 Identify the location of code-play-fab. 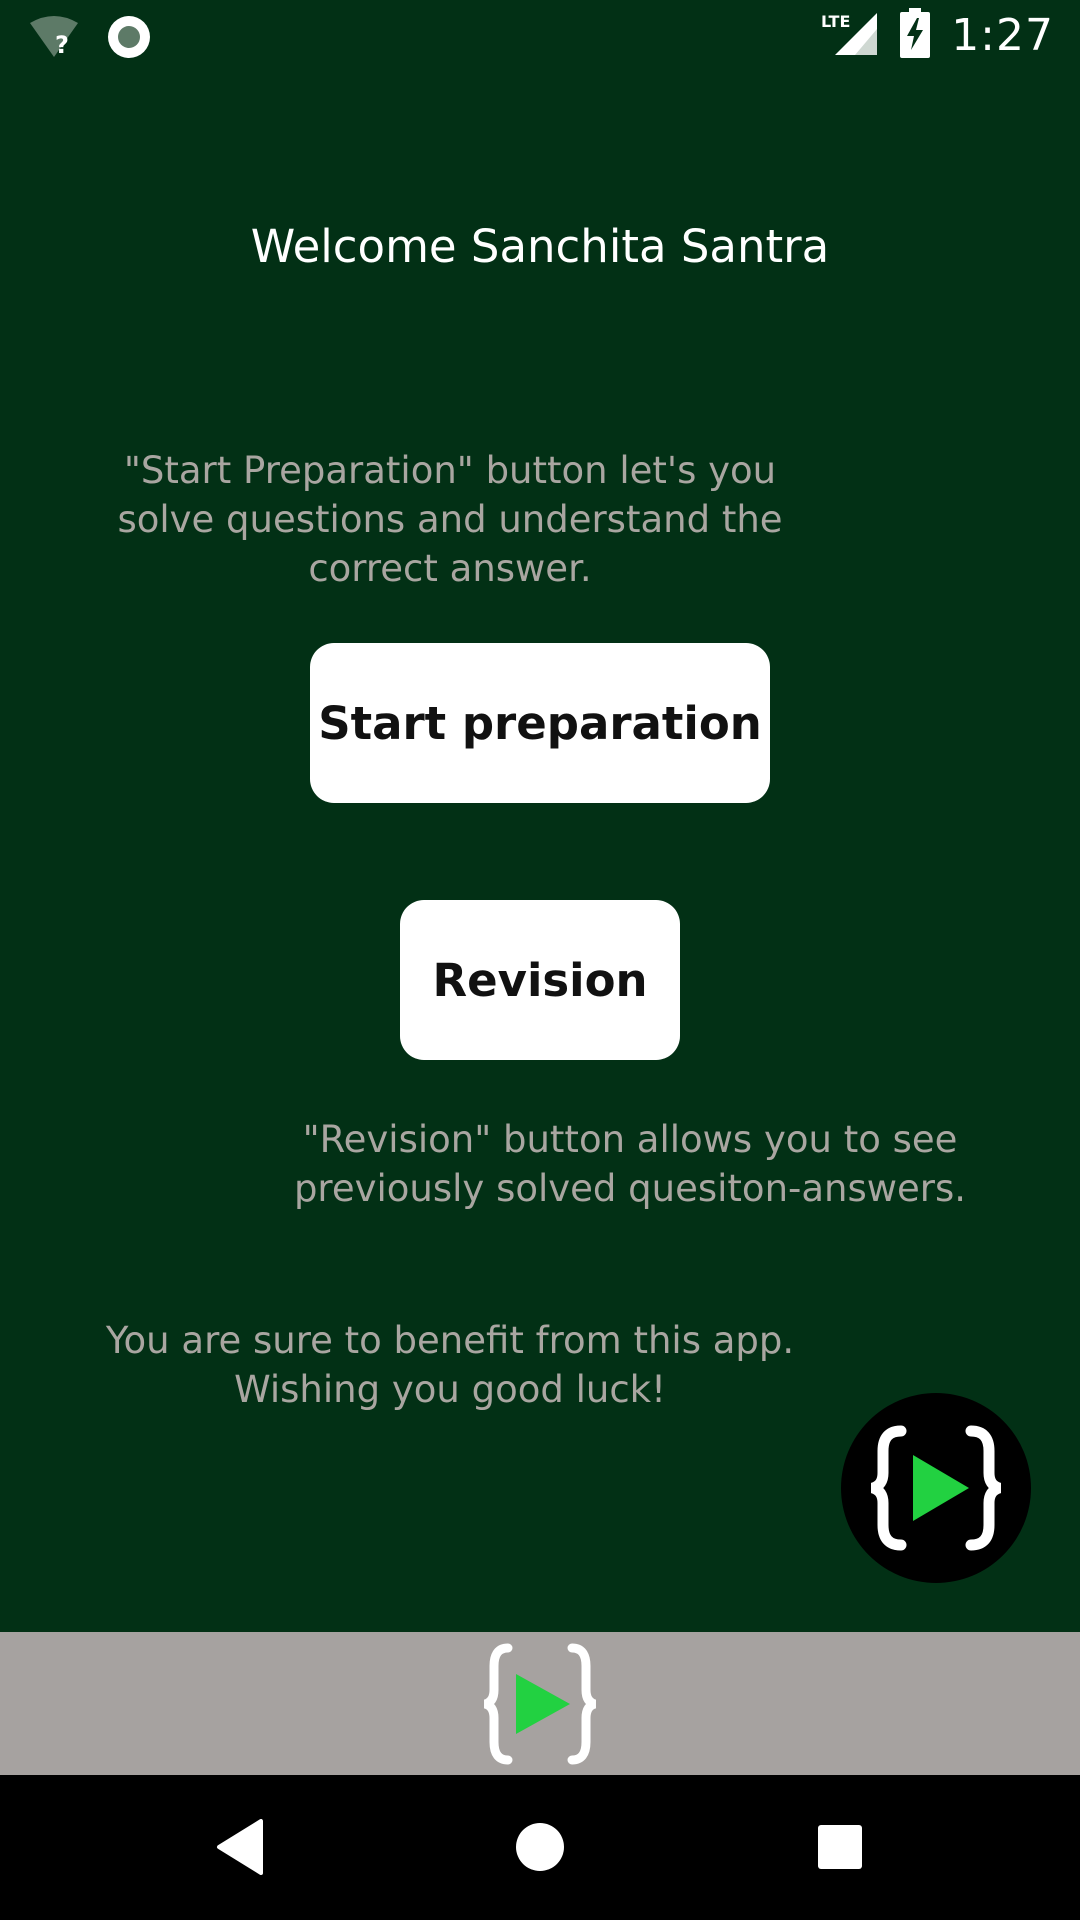
(936, 1488).